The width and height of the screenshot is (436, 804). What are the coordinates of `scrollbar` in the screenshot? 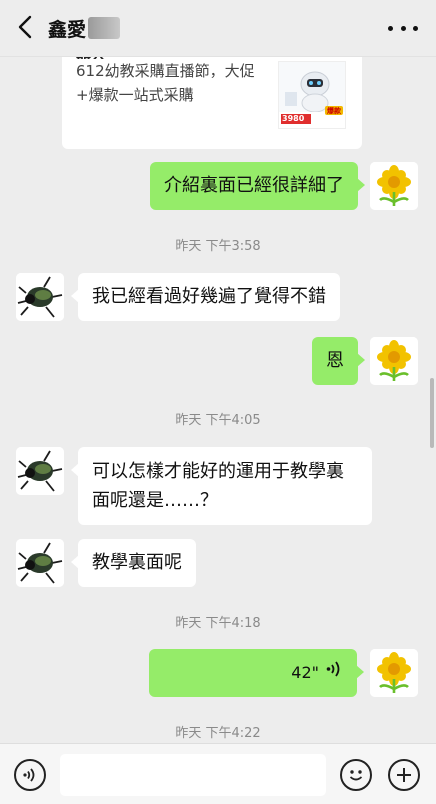 It's located at (432, 413).